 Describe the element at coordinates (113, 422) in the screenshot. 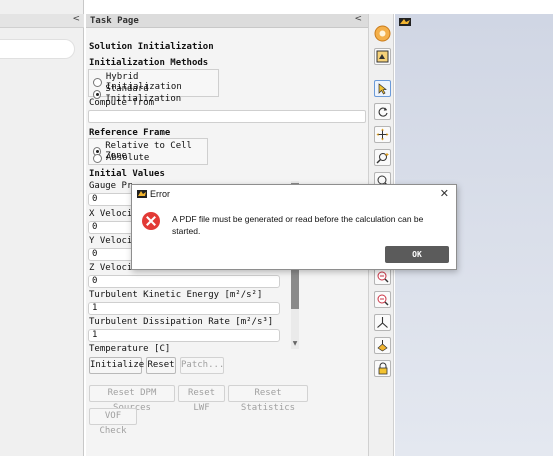

I see `vof-check-button: VOF Check` at that location.